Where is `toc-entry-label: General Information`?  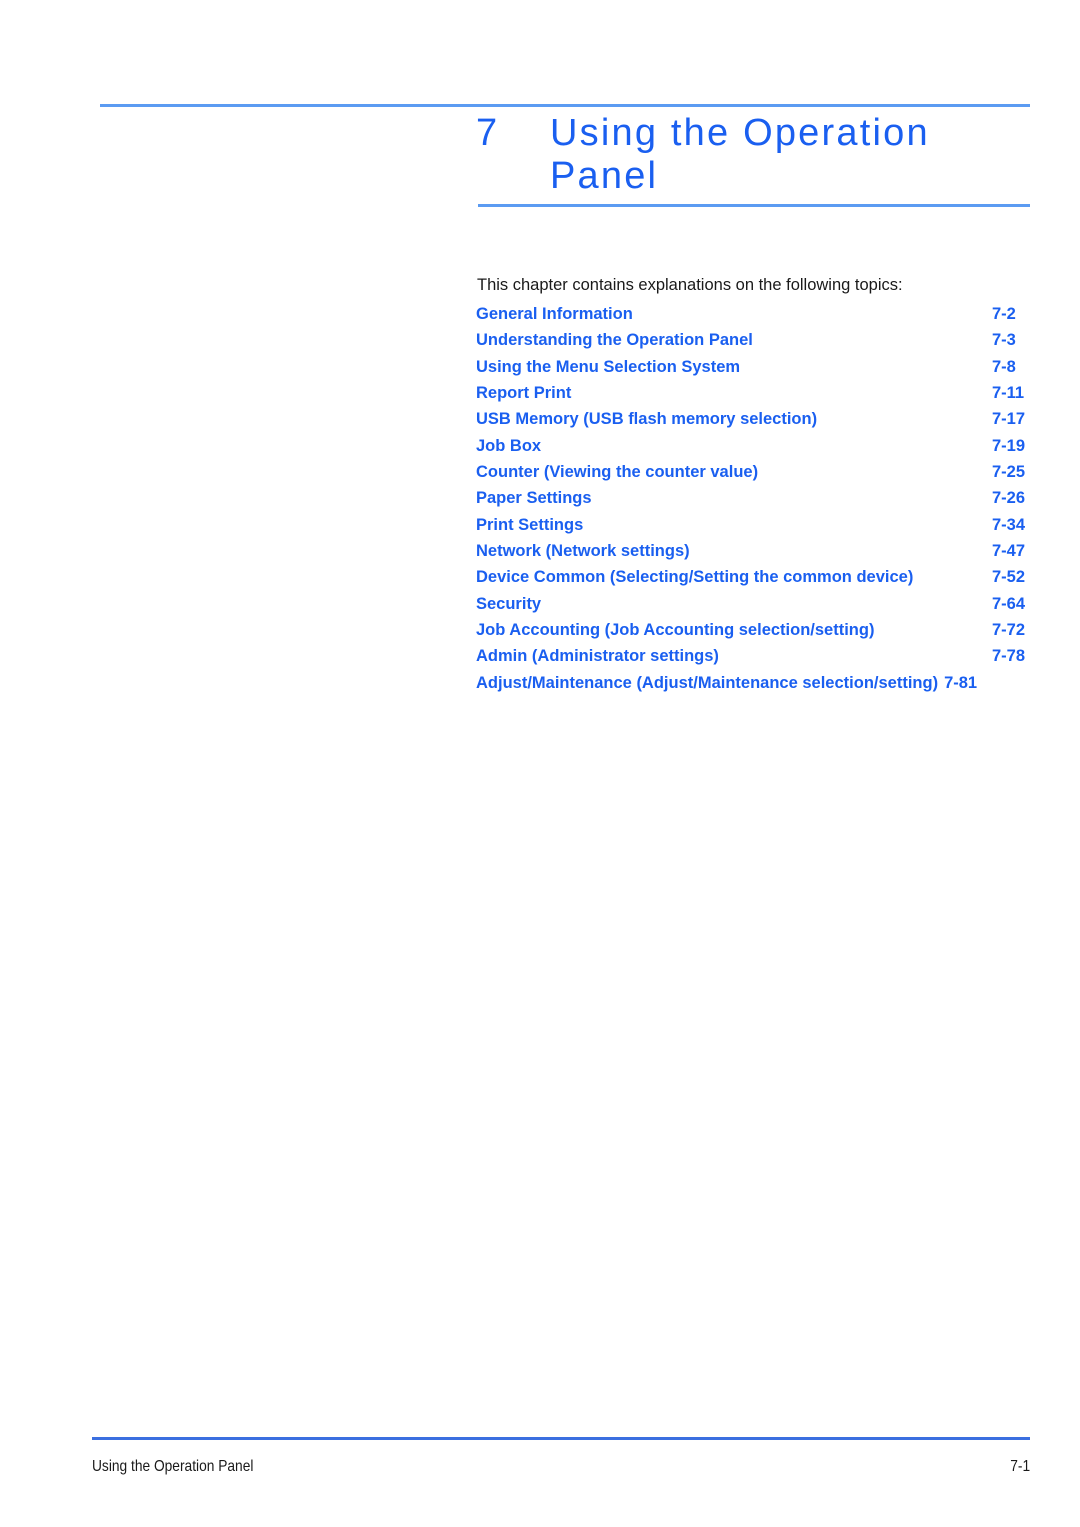
toc-entry-label: General Information is located at coordinates (554, 314).